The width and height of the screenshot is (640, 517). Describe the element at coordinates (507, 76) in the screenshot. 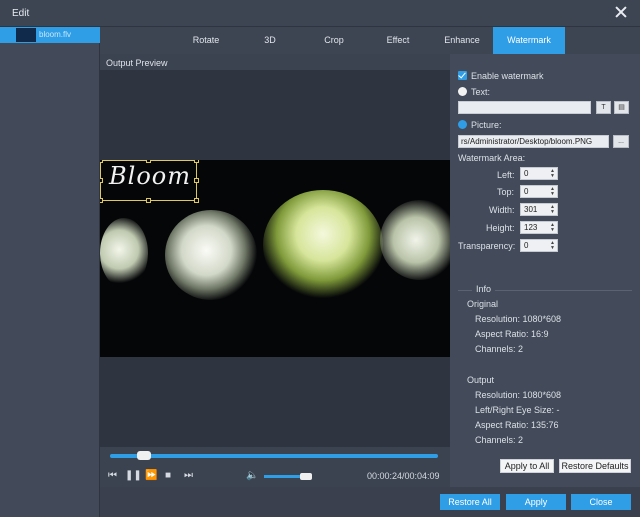

I see `enable-watermark-label: Enable watermark` at that location.